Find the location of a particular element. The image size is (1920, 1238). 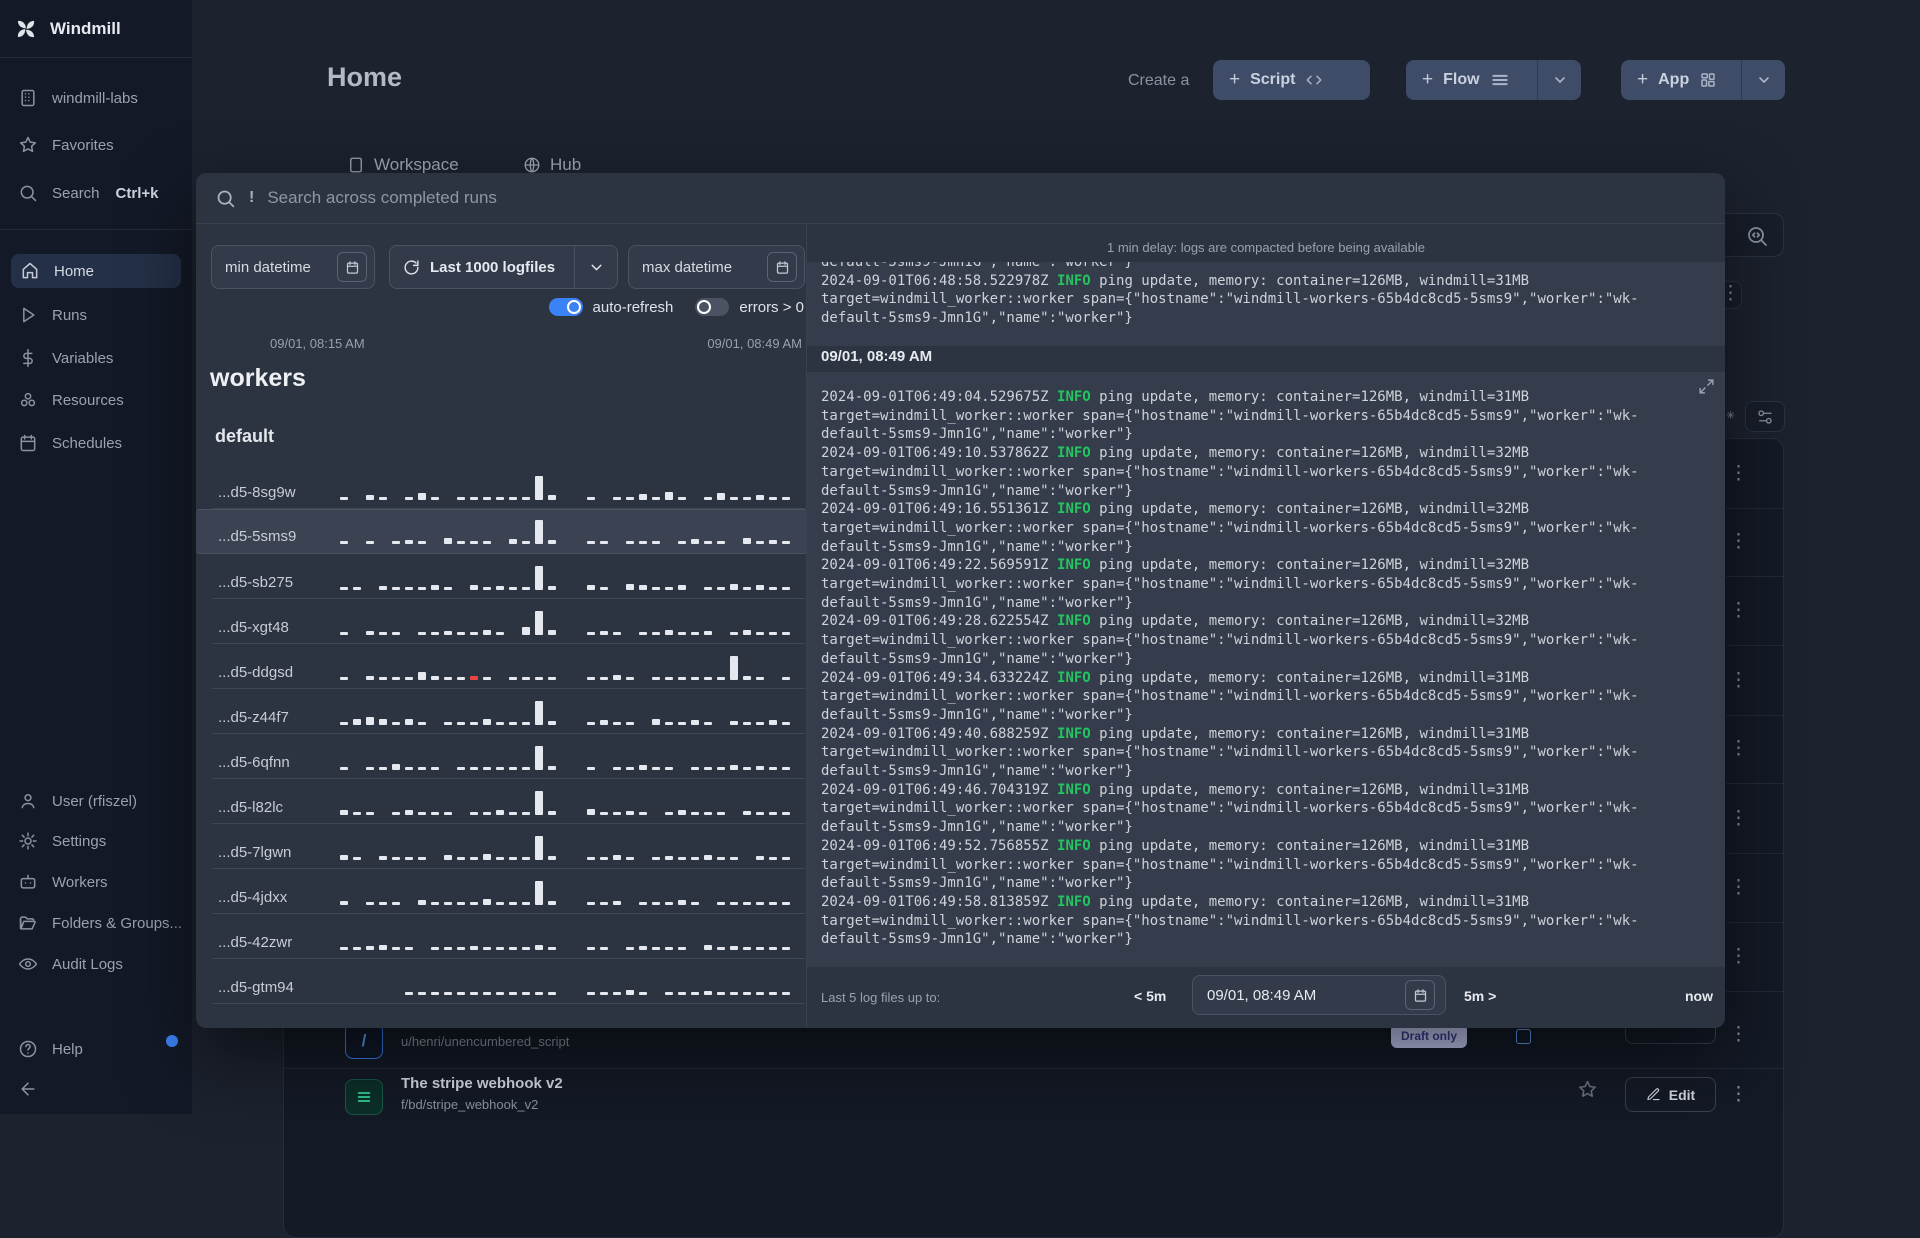

sidebar-item-help: Help is located at coordinates (96, 1049).